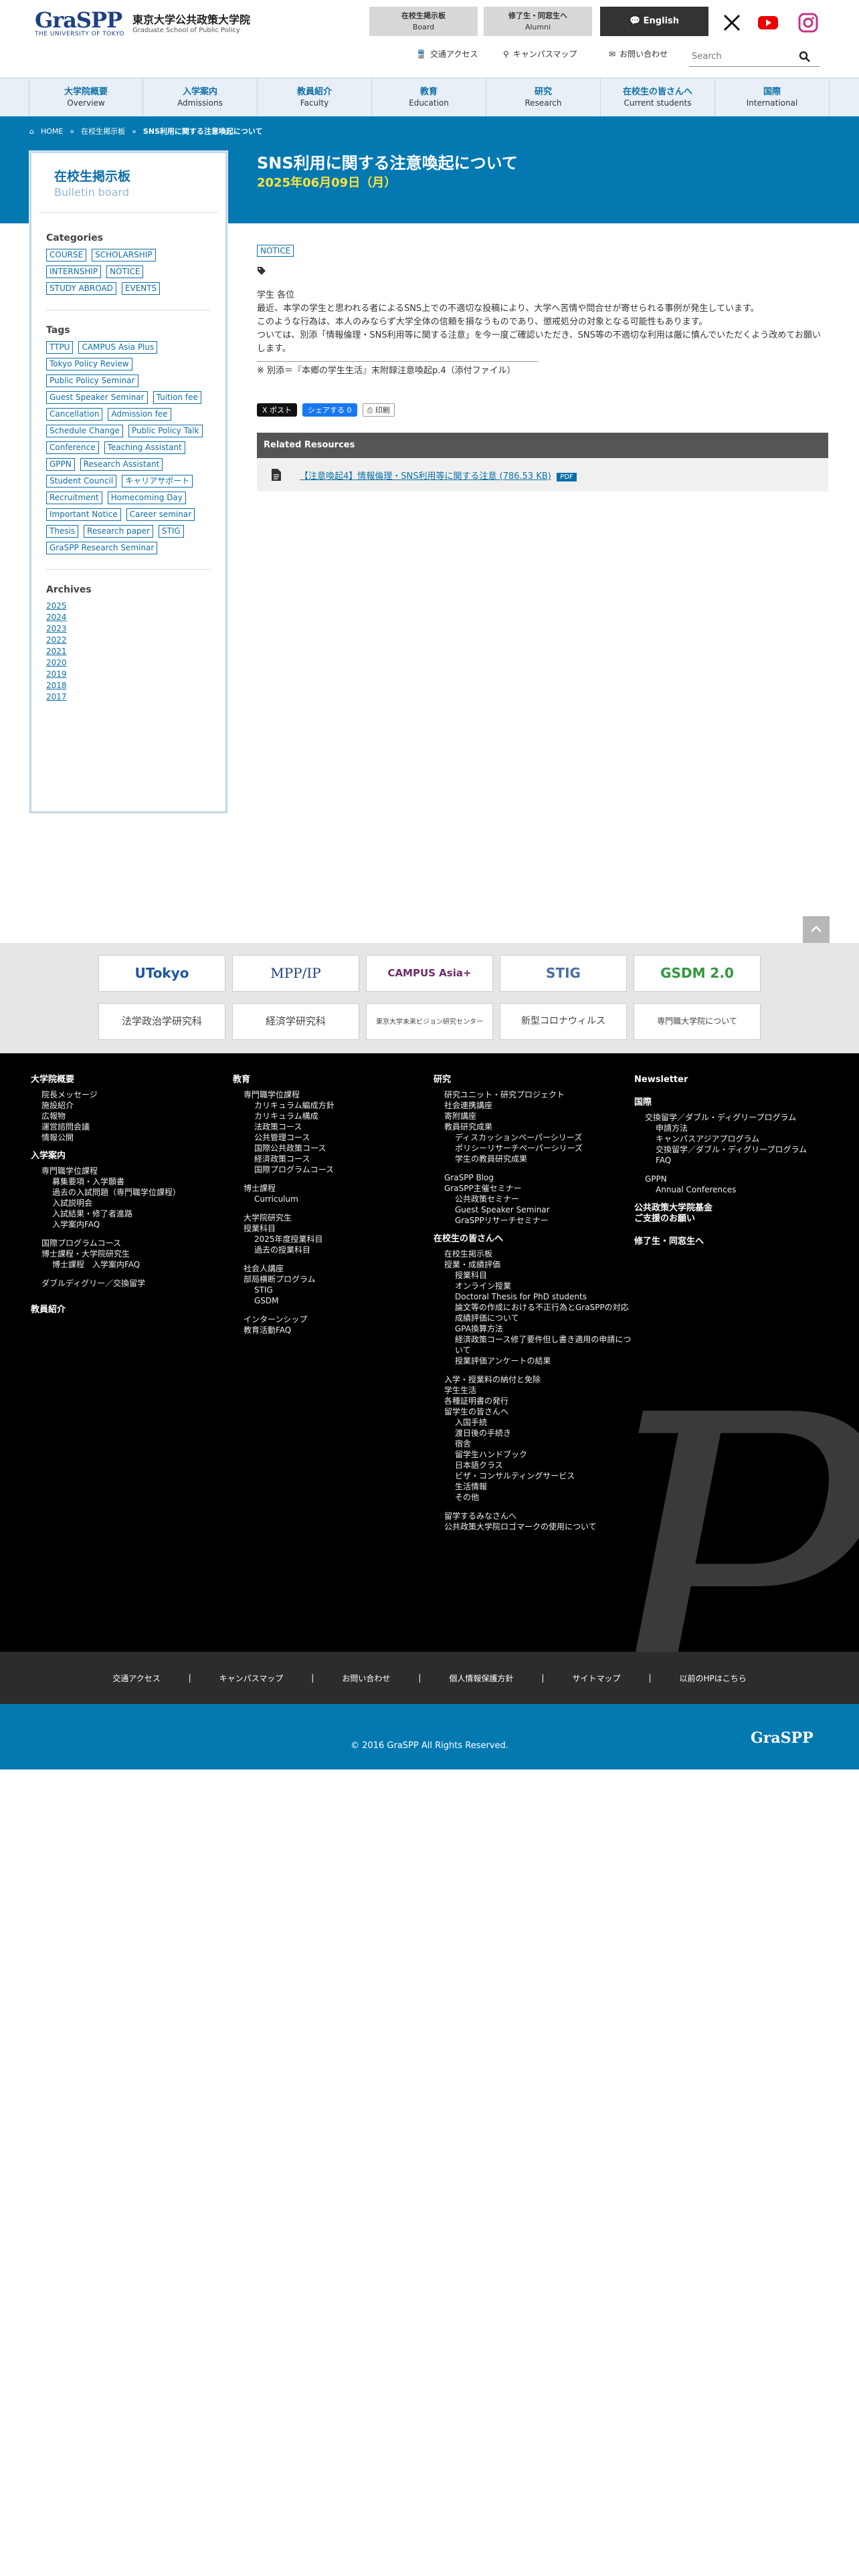 Image resolution: width=859 pixels, height=2576 pixels. I want to click on footer-link: 宿舎, so click(534, 1444).